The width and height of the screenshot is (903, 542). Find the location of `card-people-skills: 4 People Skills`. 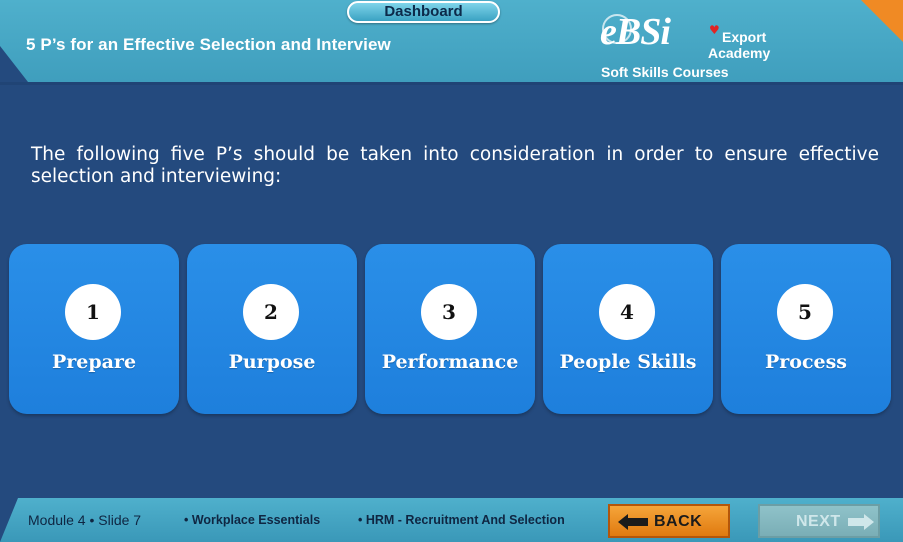

card-people-skills: 4 People Skills is located at coordinates (628, 329).